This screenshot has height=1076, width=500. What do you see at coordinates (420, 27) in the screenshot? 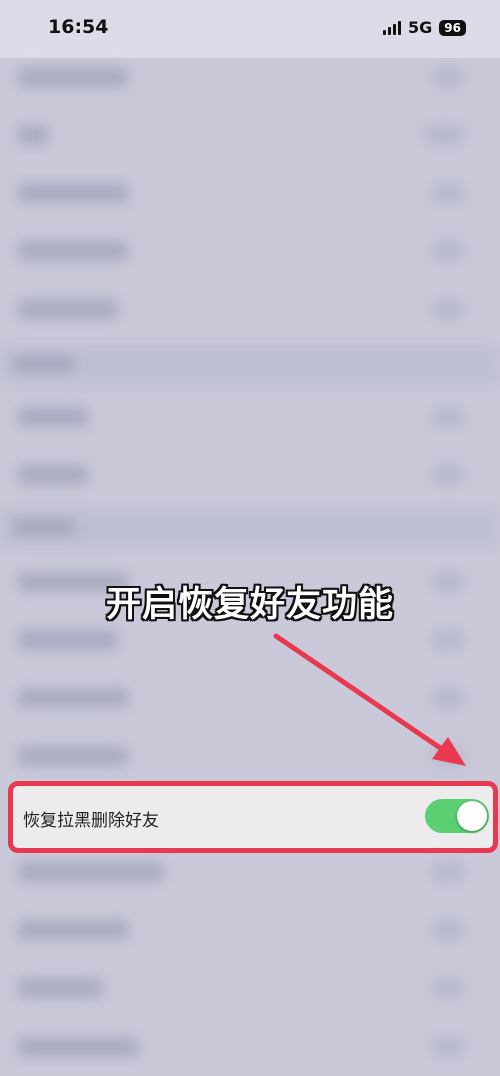
I see `network-type: 5G` at bounding box center [420, 27].